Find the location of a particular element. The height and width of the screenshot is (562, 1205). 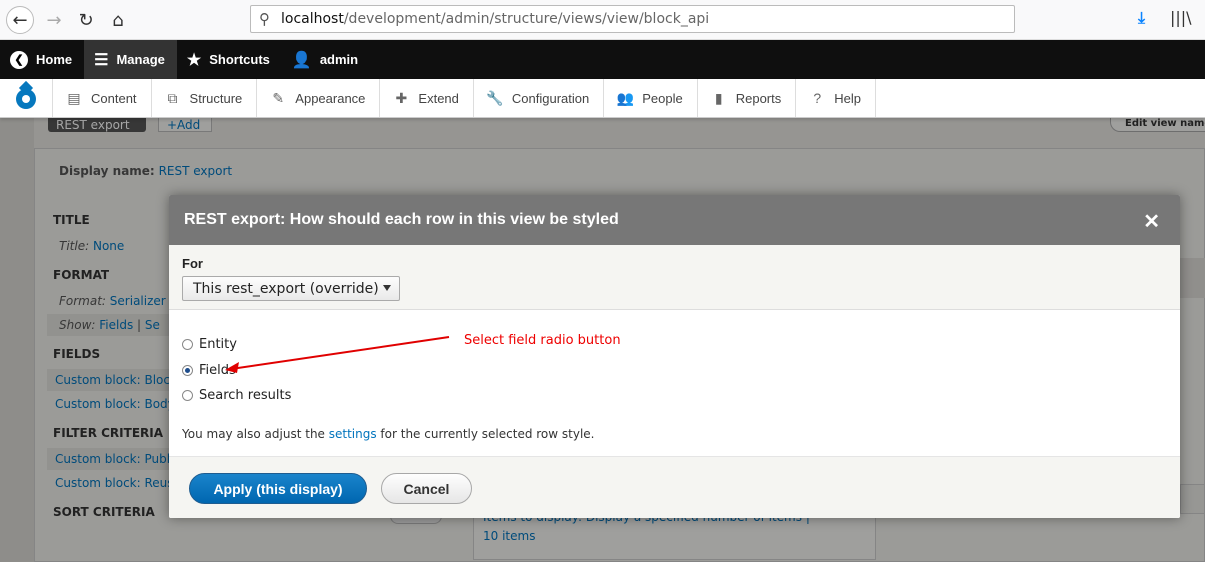

drupal-home-icon: ❮ is located at coordinates (19, 59).